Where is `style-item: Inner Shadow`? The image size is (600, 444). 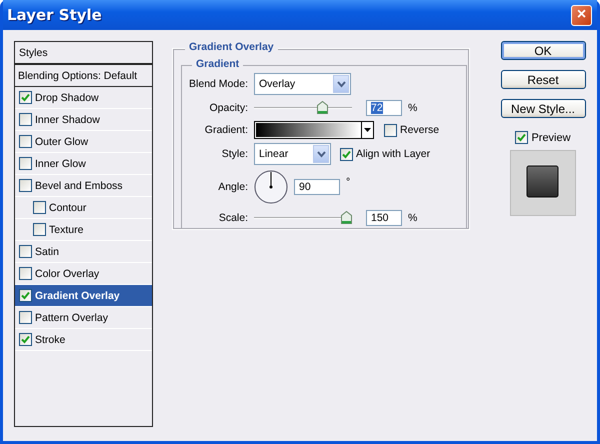
style-item: Inner Shadow is located at coordinates (83, 120).